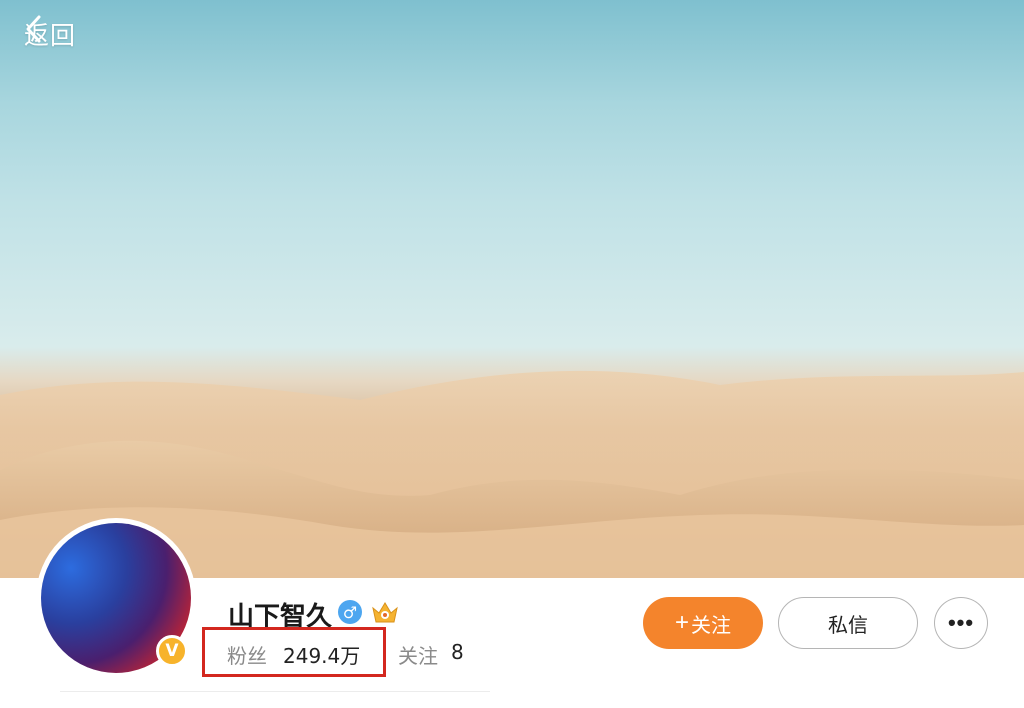 This screenshot has height=708, width=1024. What do you see at coordinates (385, 612) in the screenshot?
I see `crown-badge-icon` at bounding box center [385, 612].